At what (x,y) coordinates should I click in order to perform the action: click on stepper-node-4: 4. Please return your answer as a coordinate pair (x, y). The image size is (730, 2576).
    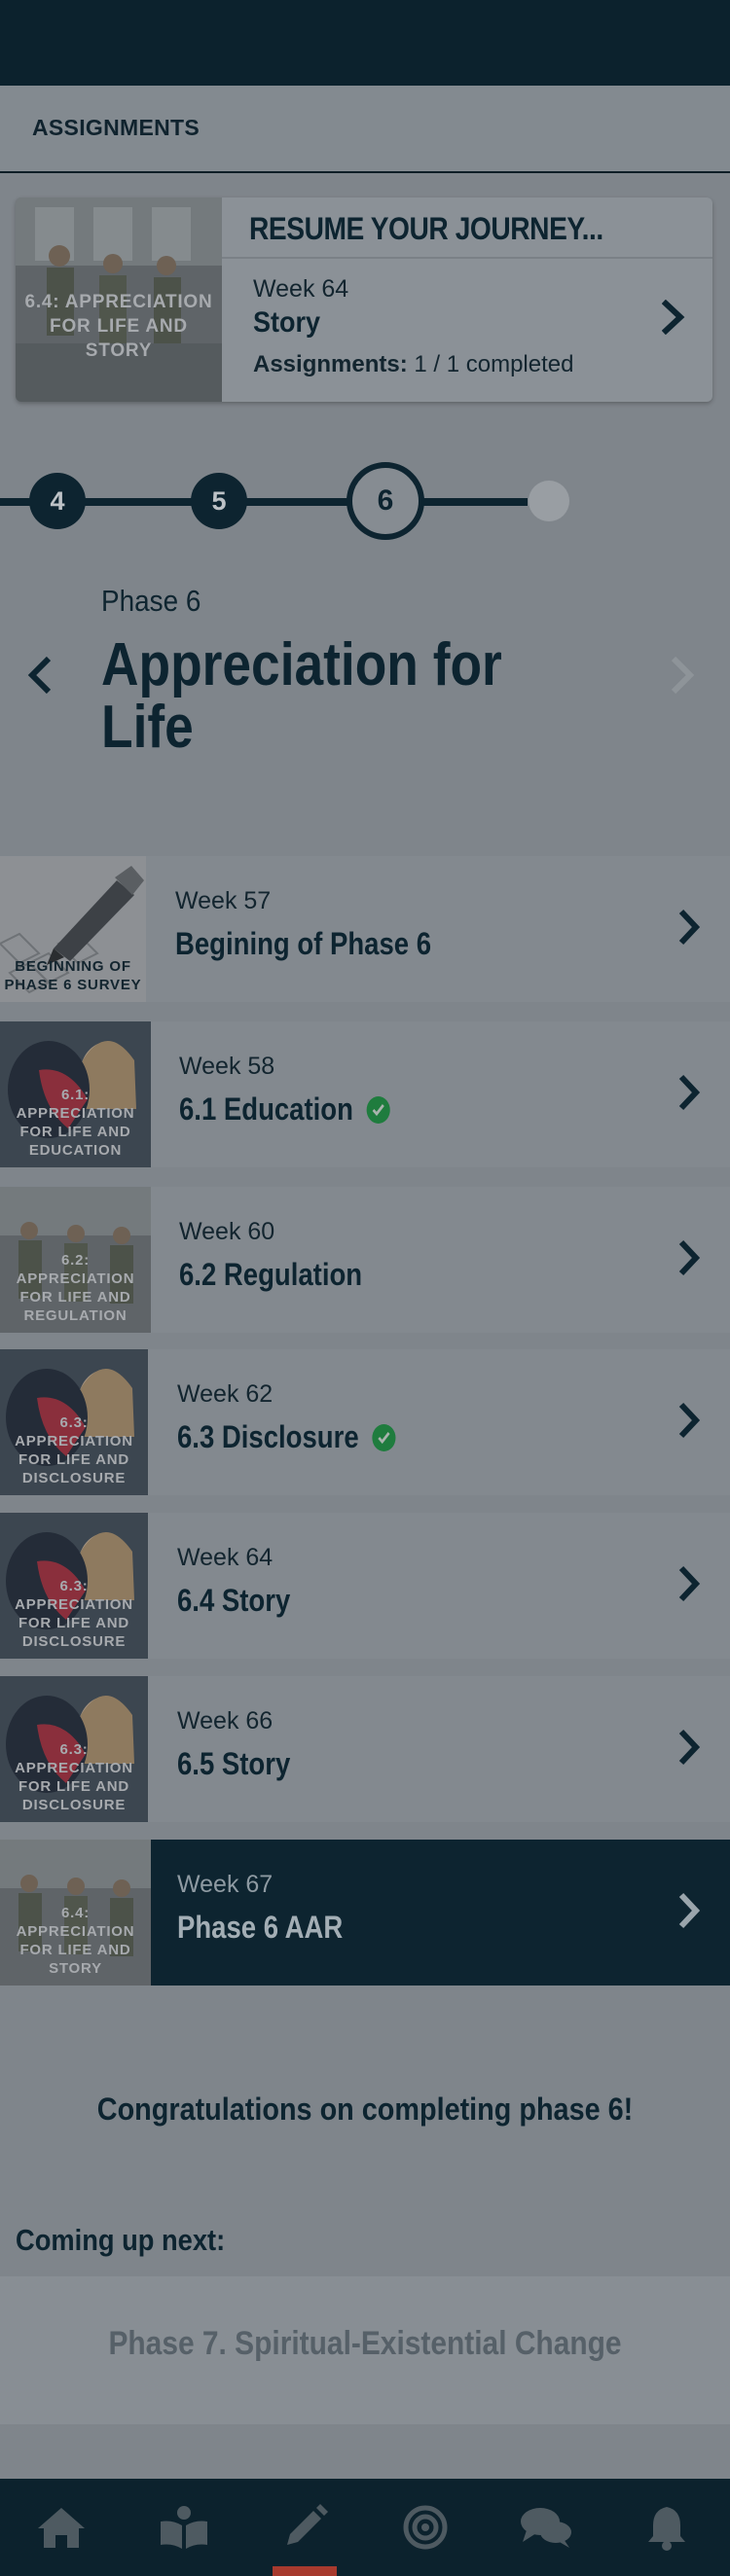
    Looking at the image, I should click on (58, 501).